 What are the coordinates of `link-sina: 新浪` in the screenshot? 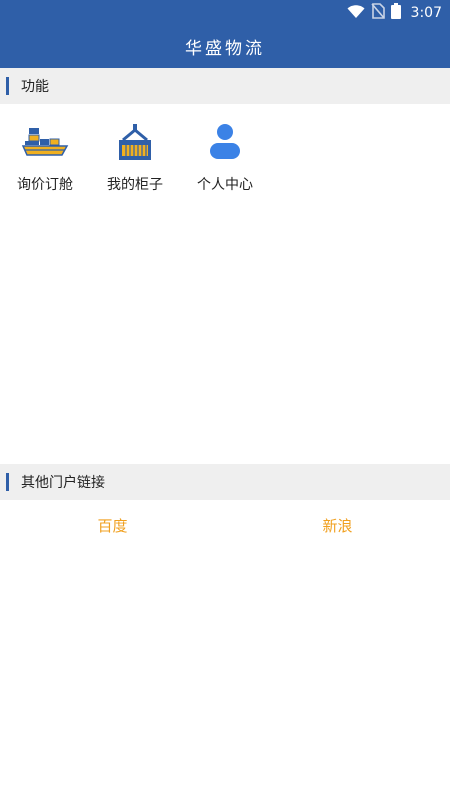 It's located at (337, 525).